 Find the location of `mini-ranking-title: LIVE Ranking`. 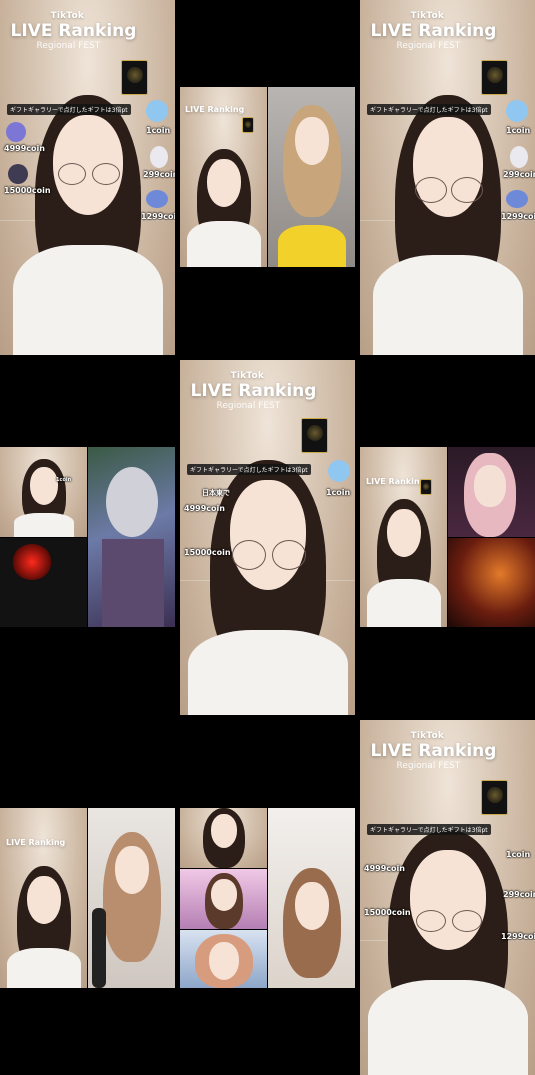

mini-ranking-title: LIVE Ranking is located at coordinates (215, 109).